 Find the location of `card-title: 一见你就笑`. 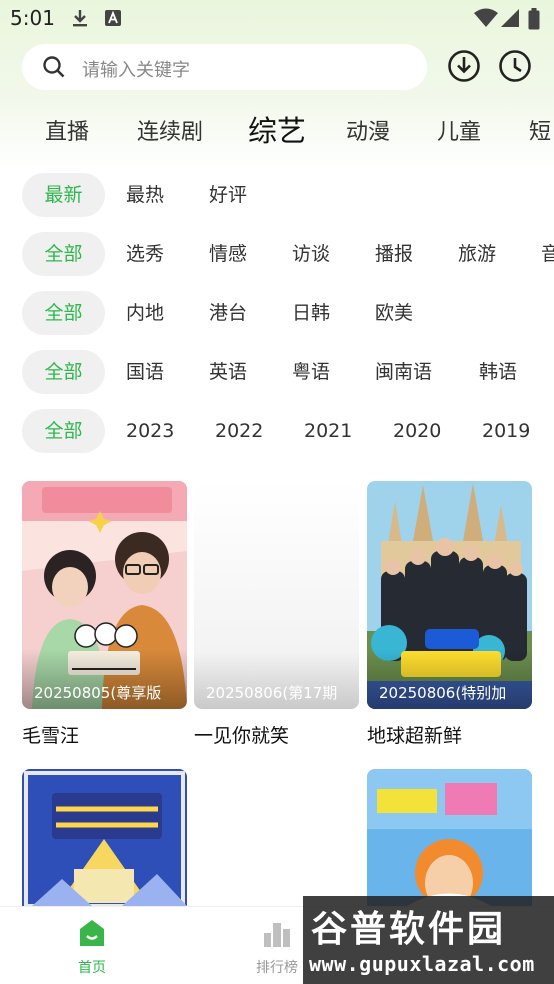

card-title: 一见你就笑 is located at coordinates (241, 734).